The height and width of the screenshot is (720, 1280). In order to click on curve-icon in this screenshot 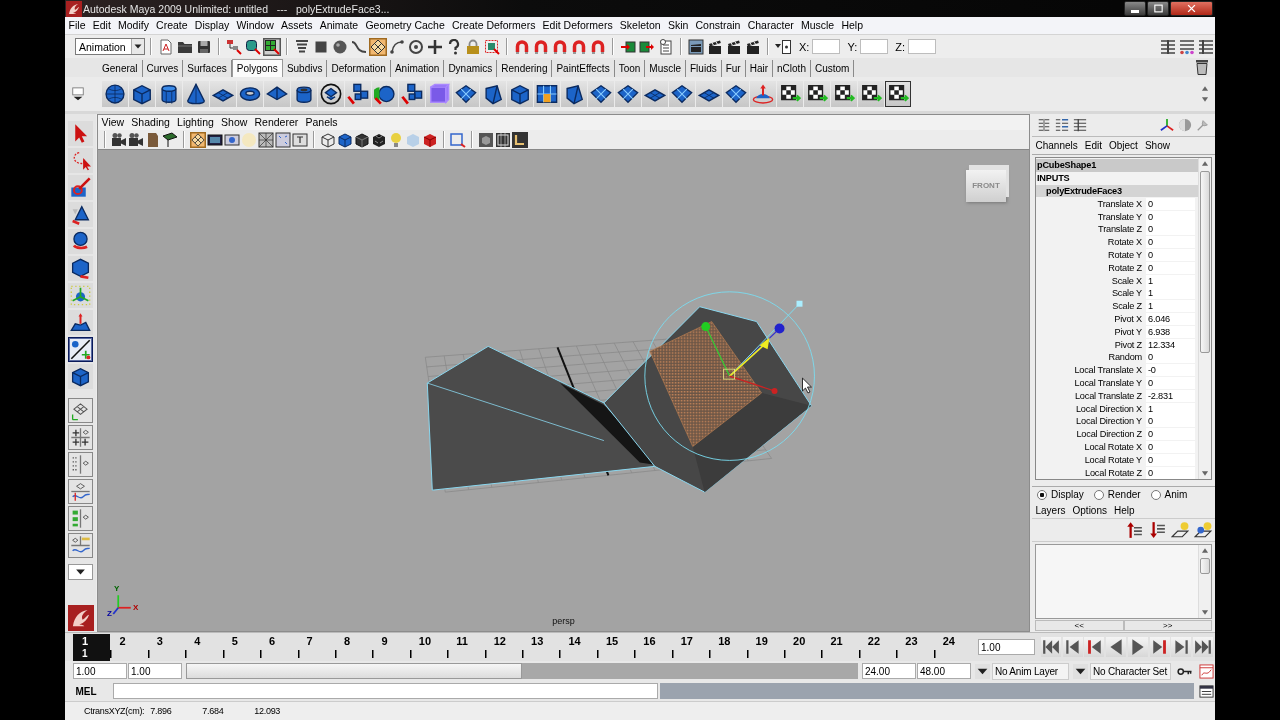, I will do `click(359, 46)`.